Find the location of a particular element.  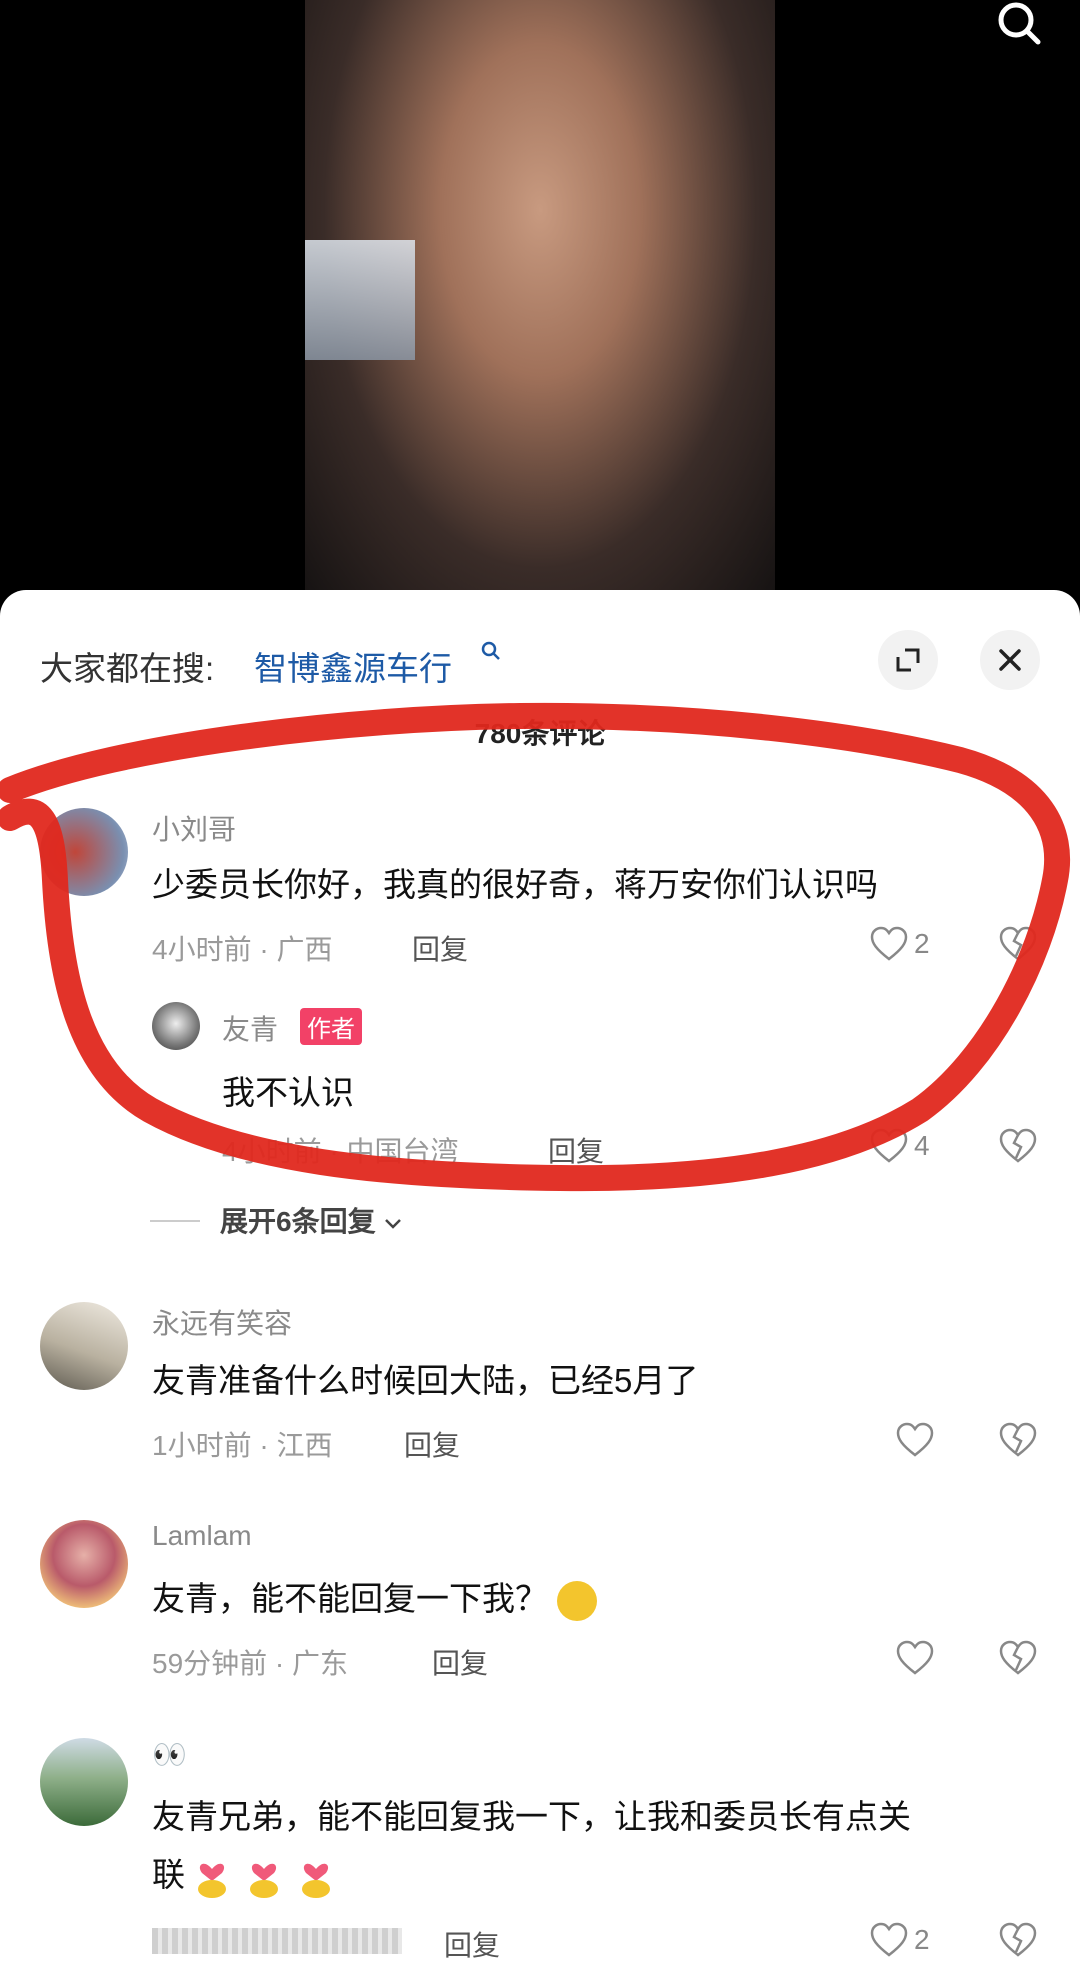

close-button is located at coordinates (1010, 660).